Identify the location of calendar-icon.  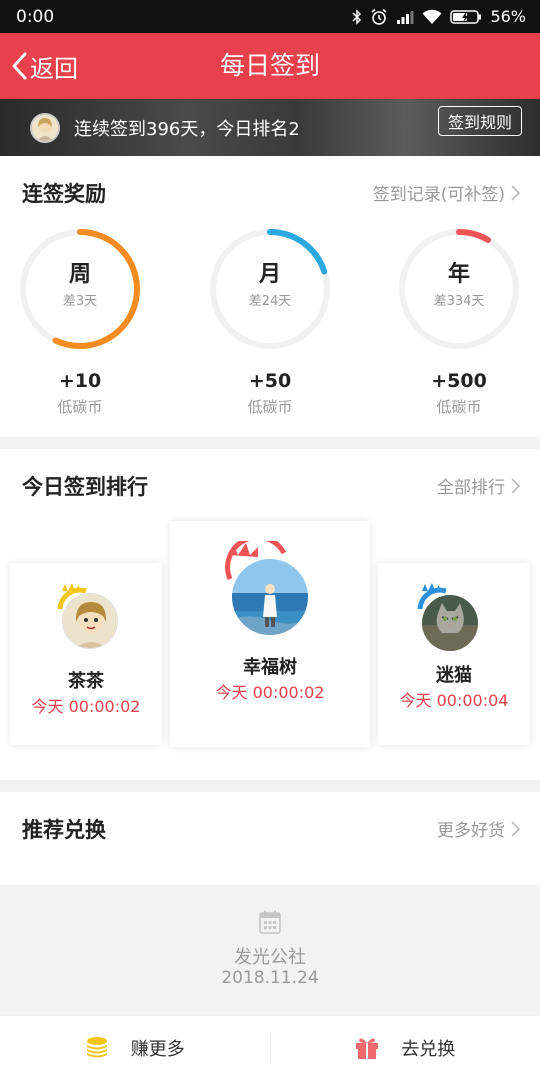
(270, 922).